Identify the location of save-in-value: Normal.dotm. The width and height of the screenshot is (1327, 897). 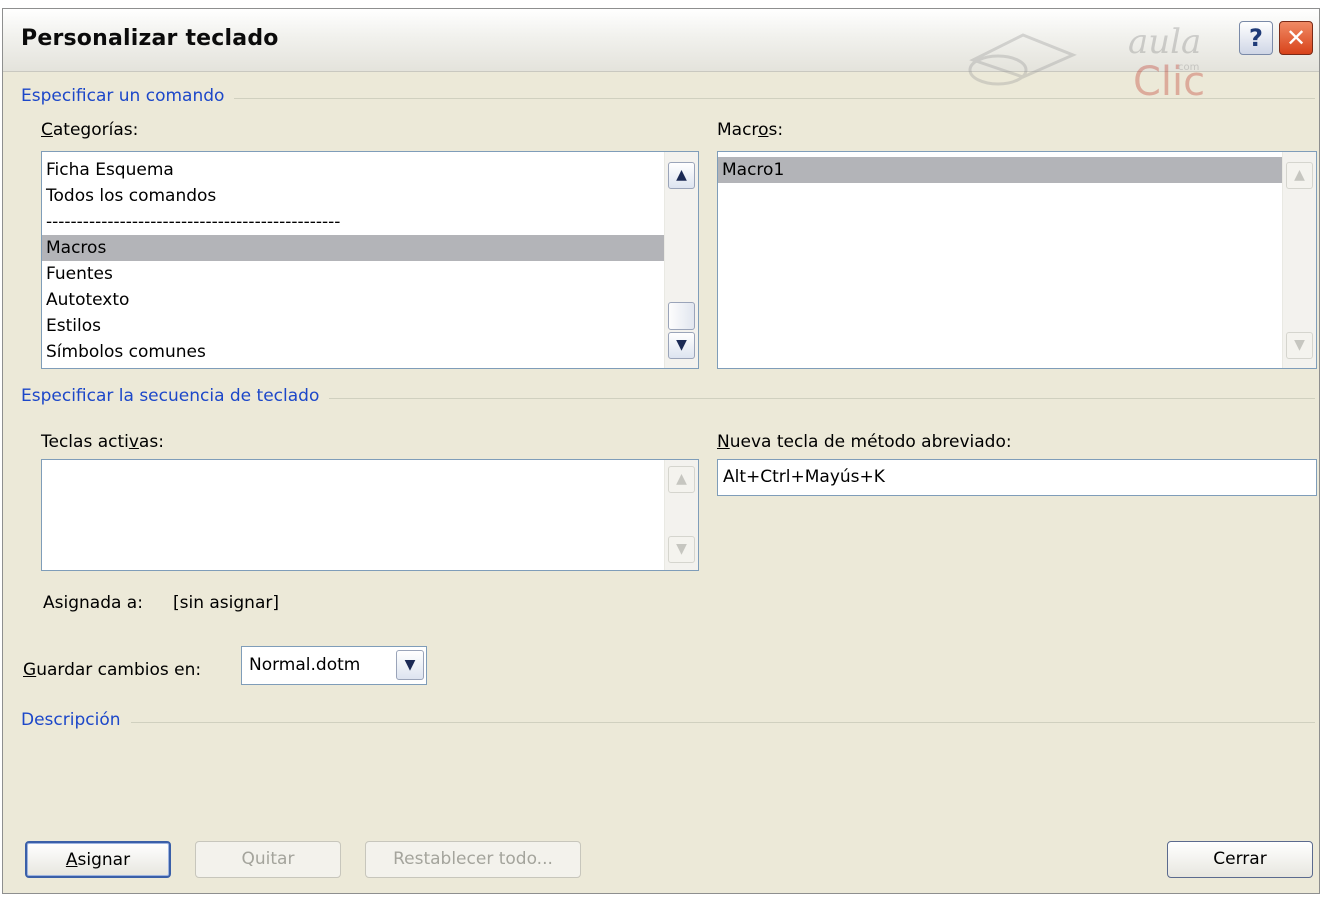
(305, 665).